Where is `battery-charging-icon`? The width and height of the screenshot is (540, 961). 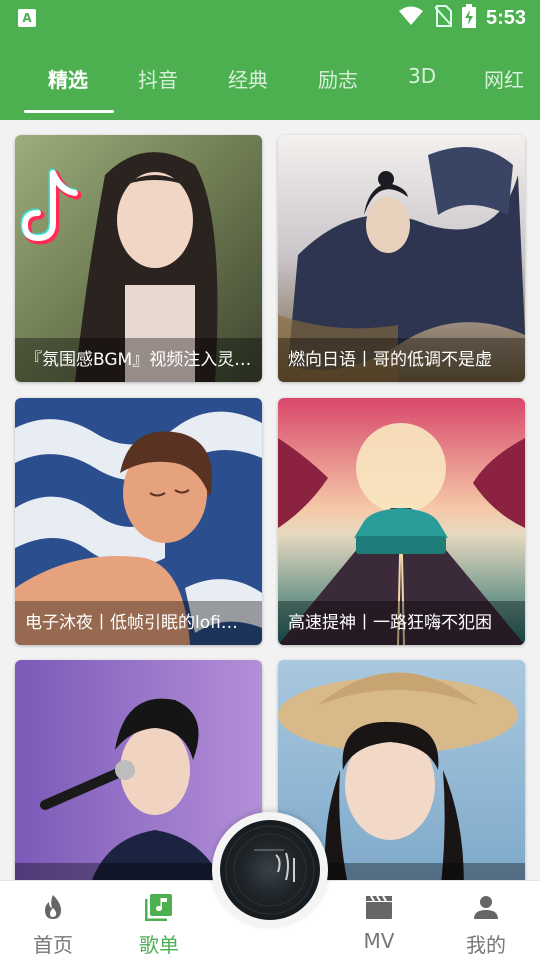 battery-charging-icon is located at coordinates (468, 18).